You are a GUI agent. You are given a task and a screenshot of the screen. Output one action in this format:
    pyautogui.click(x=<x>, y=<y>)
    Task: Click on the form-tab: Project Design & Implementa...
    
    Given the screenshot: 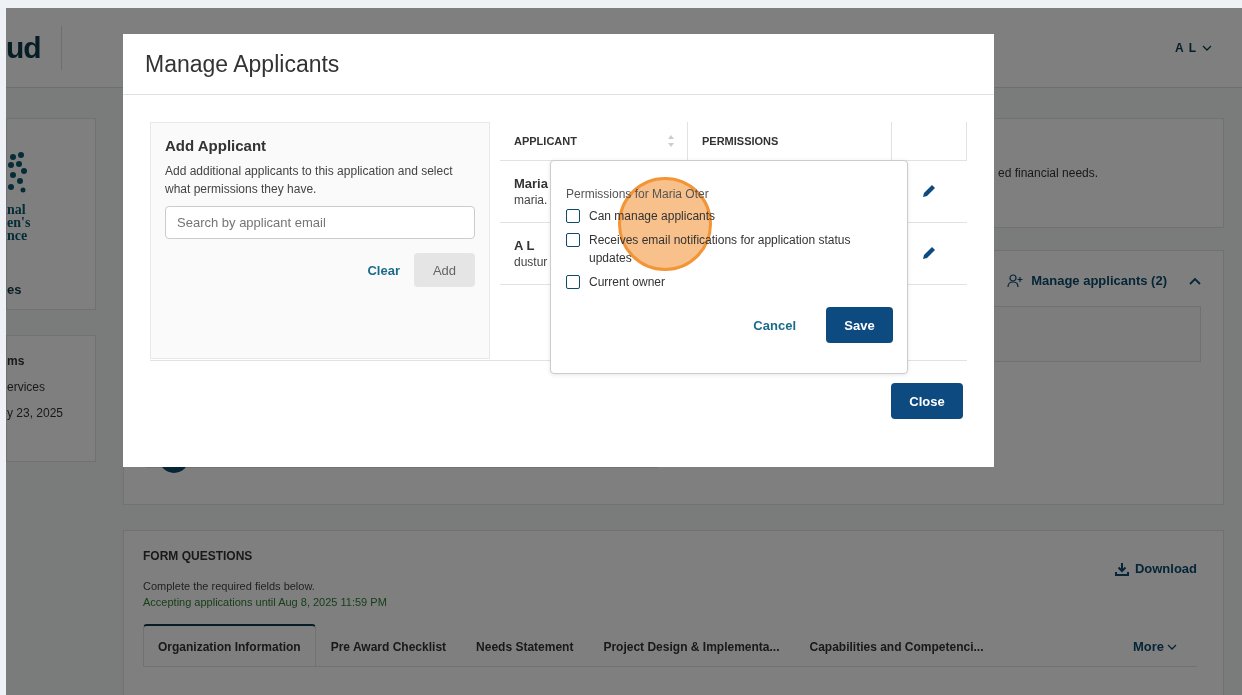 What is the action you would take?
    pyautogui.click(x=691, y=645)
    